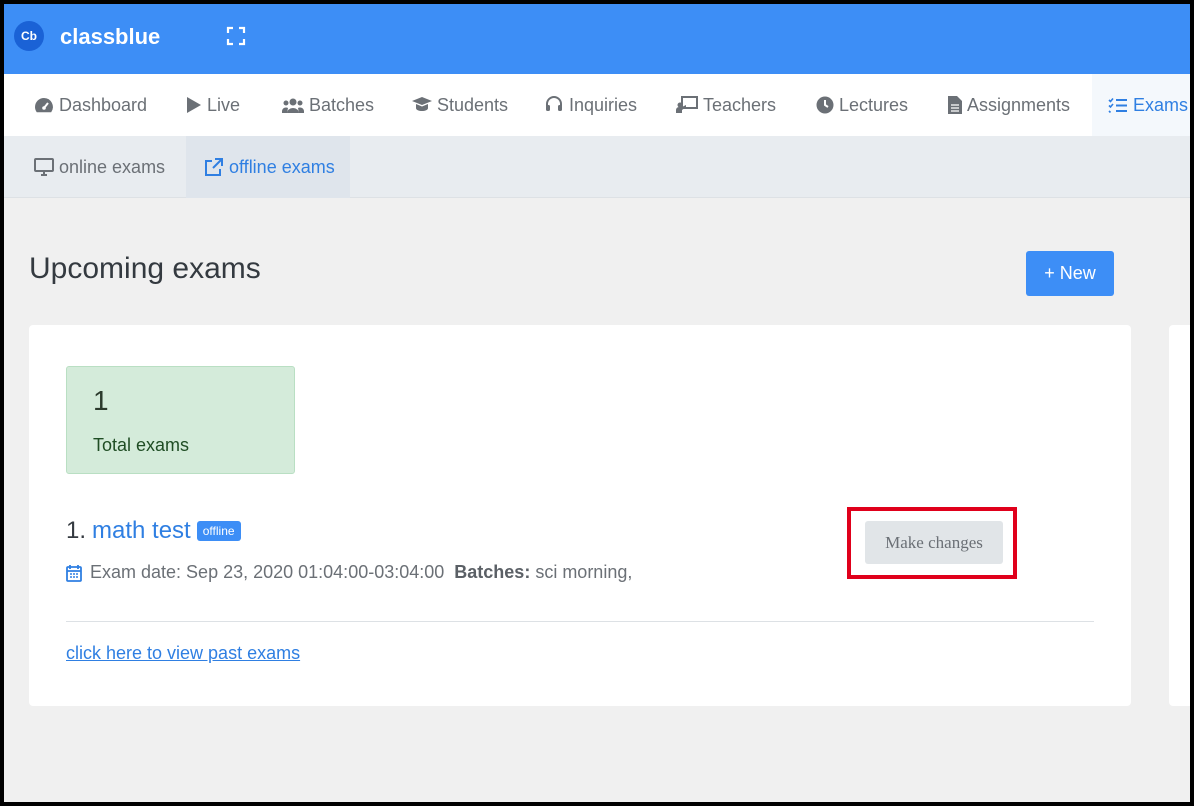 This screenshot has width=1194, height=806. What do you see at coordinates (76, 530) in the screenshot?
I see `exam-index: 1.` at bounding box center [76, 530].